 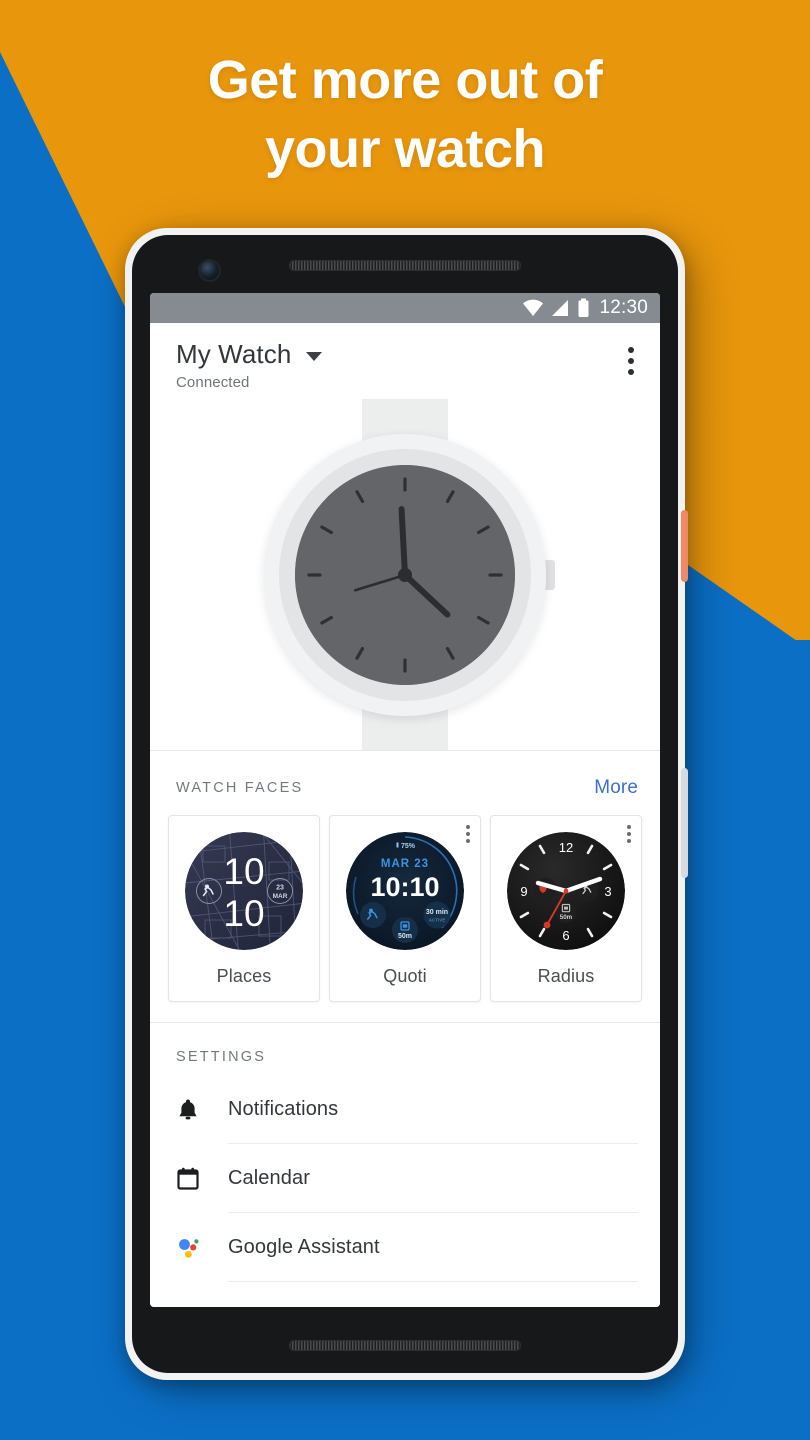 I want to click on promo-headline-line-1: Get more out of, so click(x=405, y=80).